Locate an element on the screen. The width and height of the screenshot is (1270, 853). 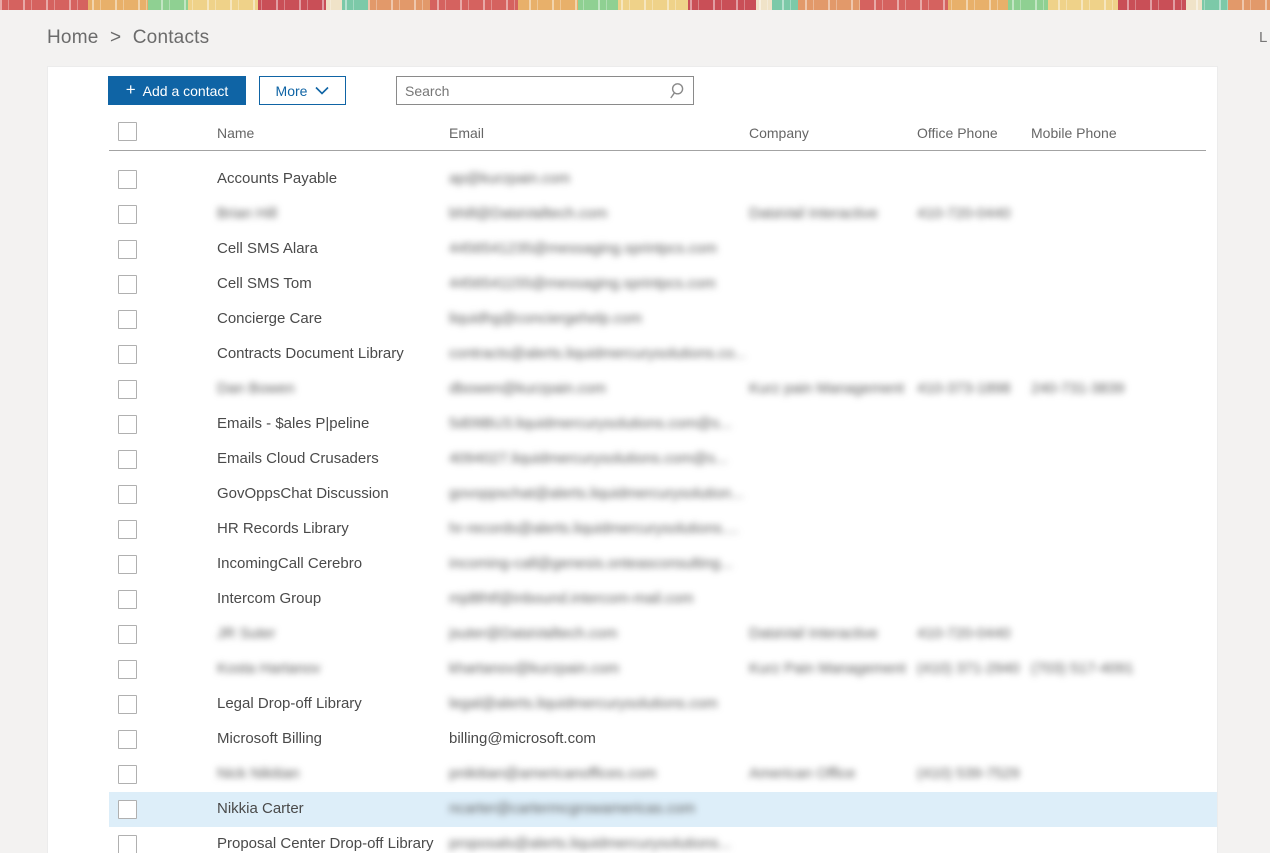
contact-name: Brian Hill is located at coordinates (330, 213).